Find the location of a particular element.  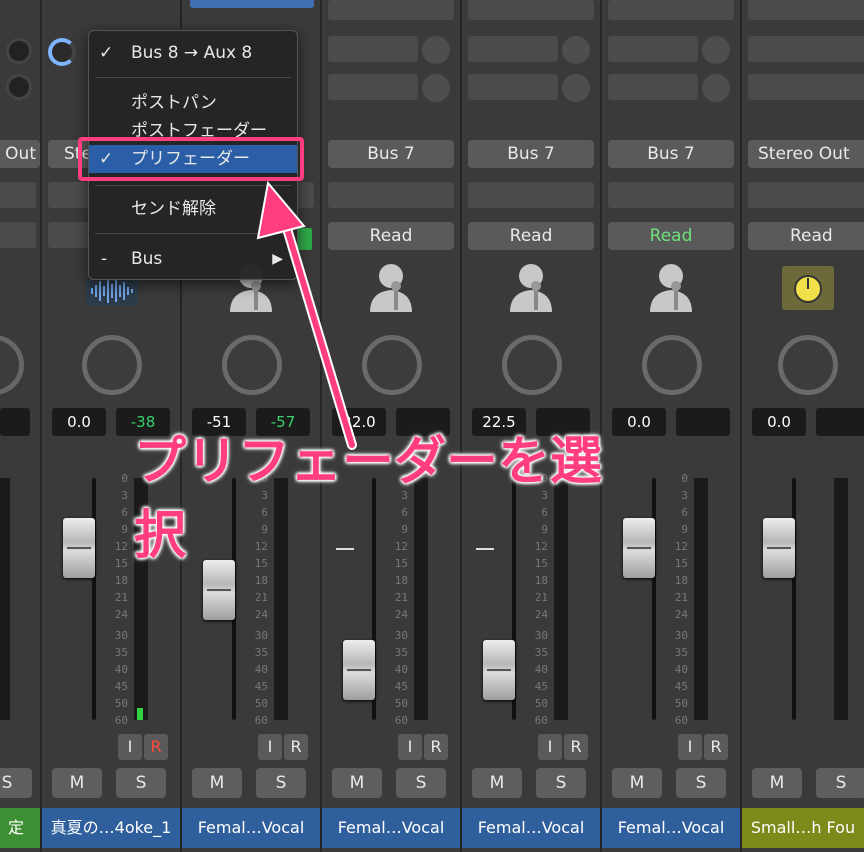

annotation-text-line2: 択 is located at coordinates (160, 536).